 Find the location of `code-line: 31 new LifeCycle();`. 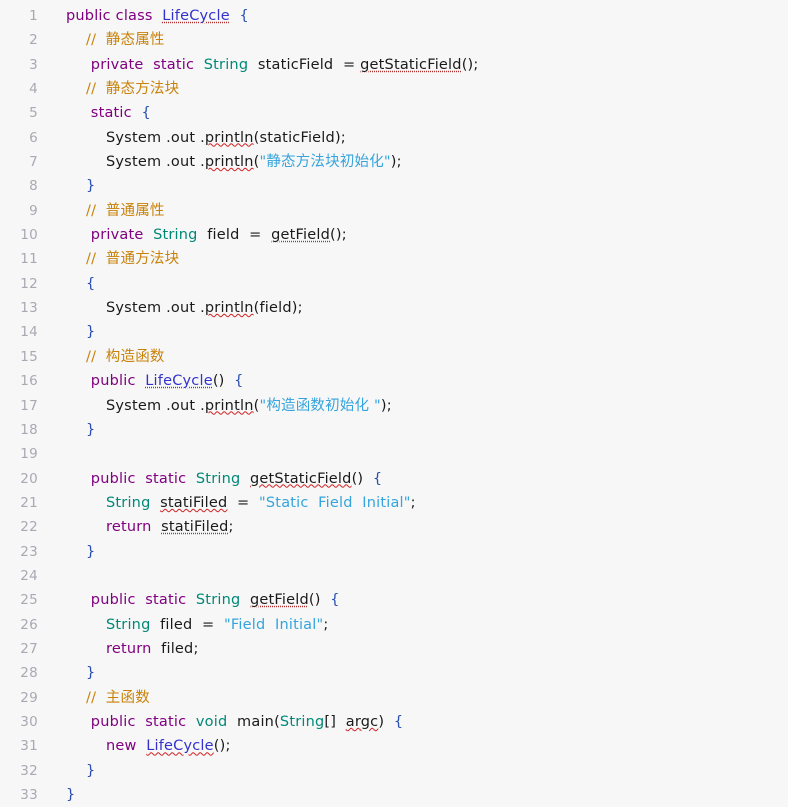

code-line: 31 new LifeCycle(); is located at coordinates (394, 746).